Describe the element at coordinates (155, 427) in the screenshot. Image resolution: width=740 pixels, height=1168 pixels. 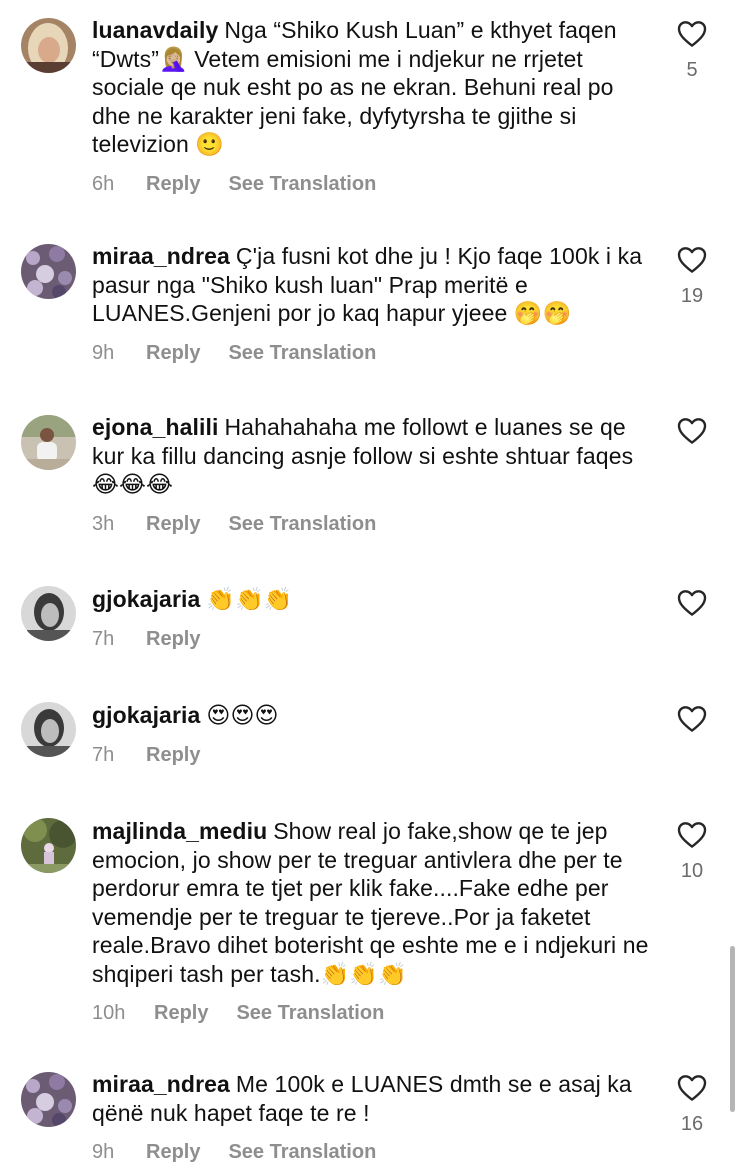
I see `comment-username: ejona_halili` at that location.